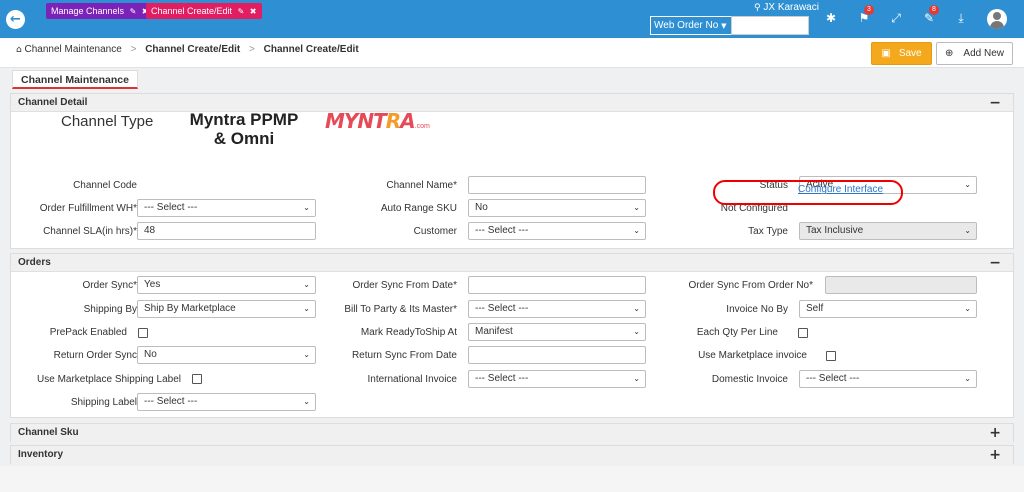  What do you see at coordinates (557, 208) in the screenshot?
I see `auto-range-sku-select: No ⌄` at bounding box center [557, 208].